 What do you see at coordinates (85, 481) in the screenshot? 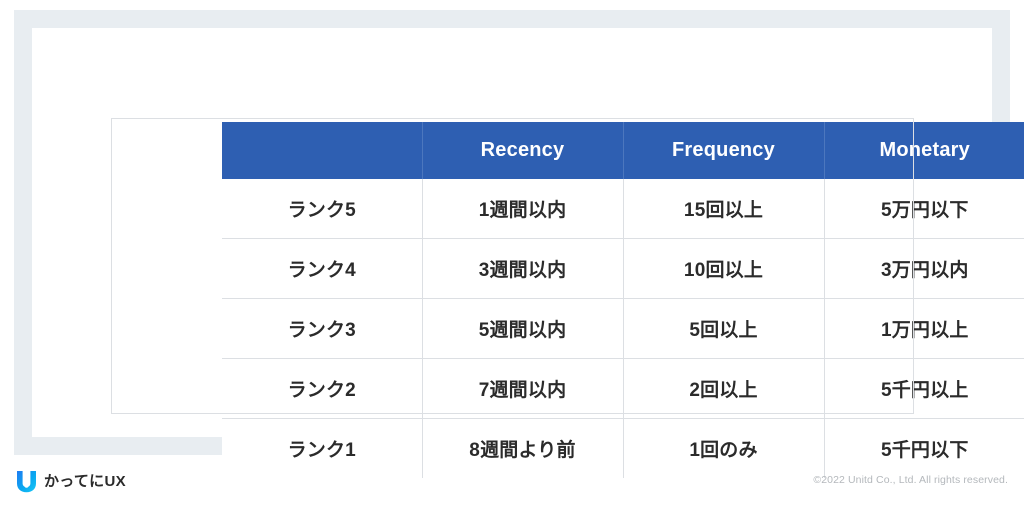
I see `brand-name: かってにUX` at bounding box center [85, 481].